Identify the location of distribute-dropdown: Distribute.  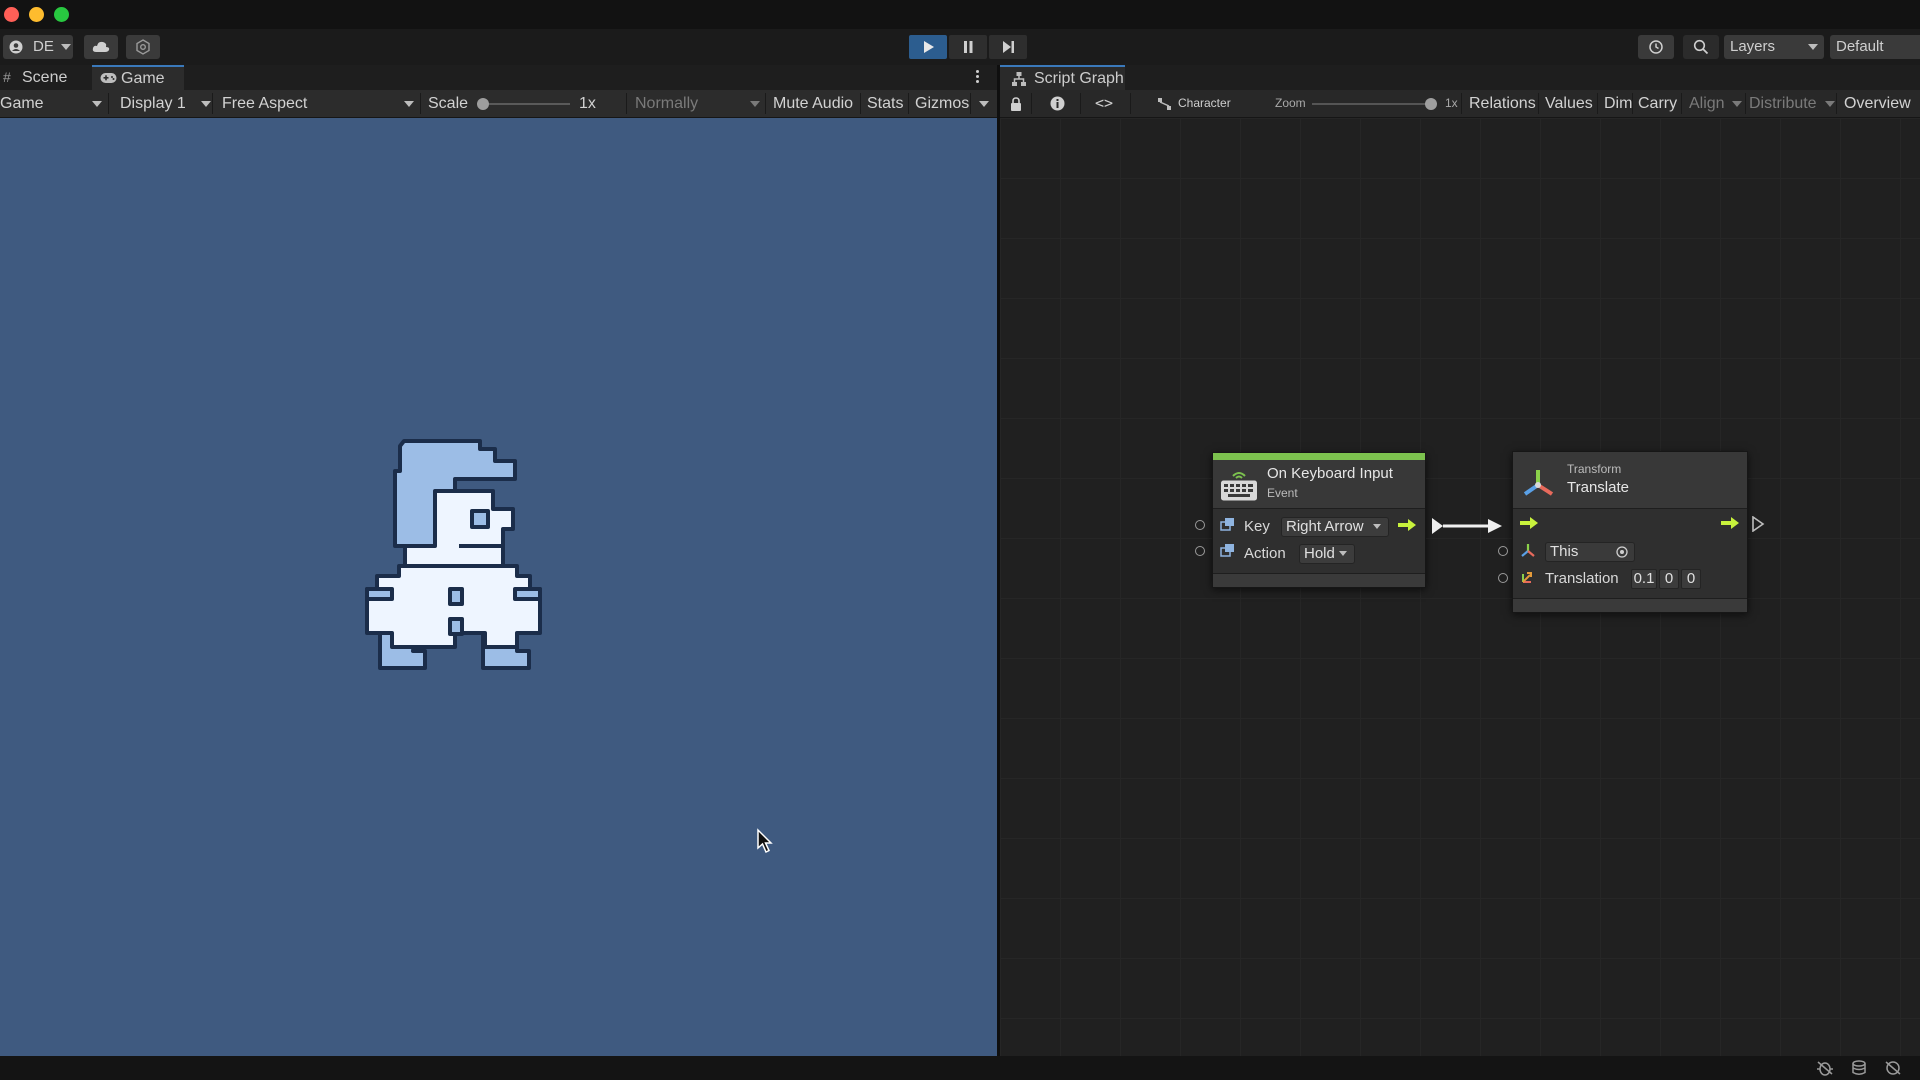
(1792, 103).